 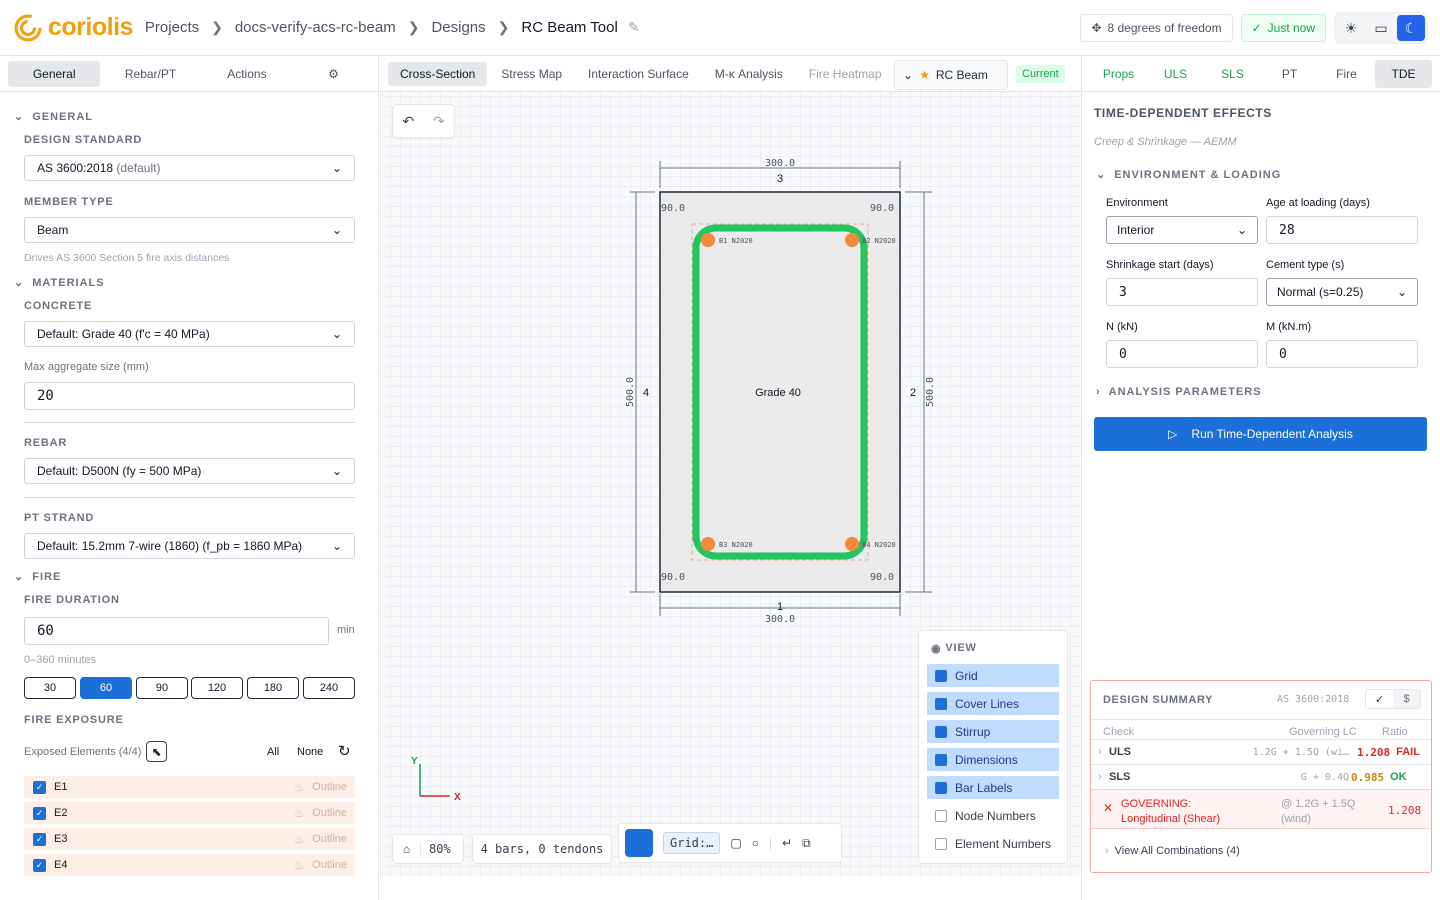 What do you see at coordinates (315, 27) in the screenshot?
I see `breadcrumb-project: docs-verify-acs-rc-beam` at bounding box center [315, 27].